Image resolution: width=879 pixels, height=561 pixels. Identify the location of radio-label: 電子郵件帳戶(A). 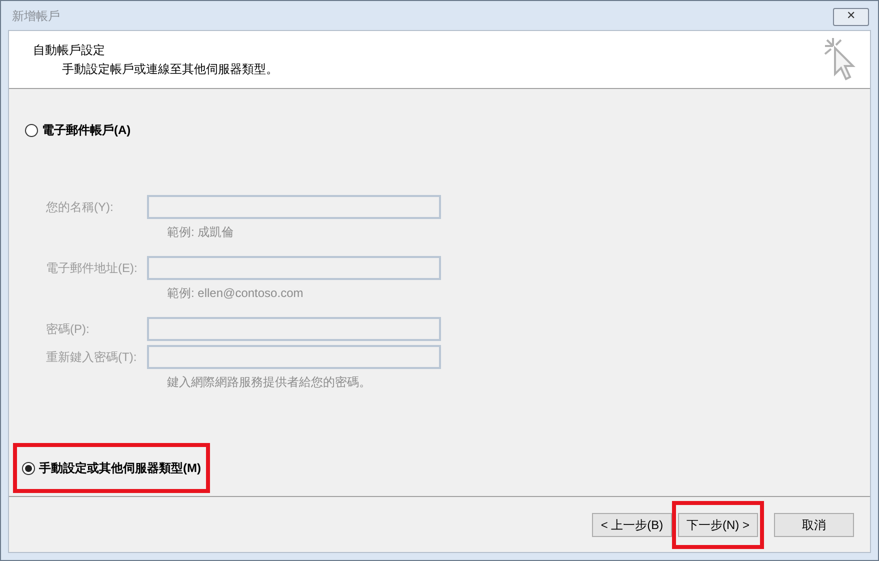
(86, 130).